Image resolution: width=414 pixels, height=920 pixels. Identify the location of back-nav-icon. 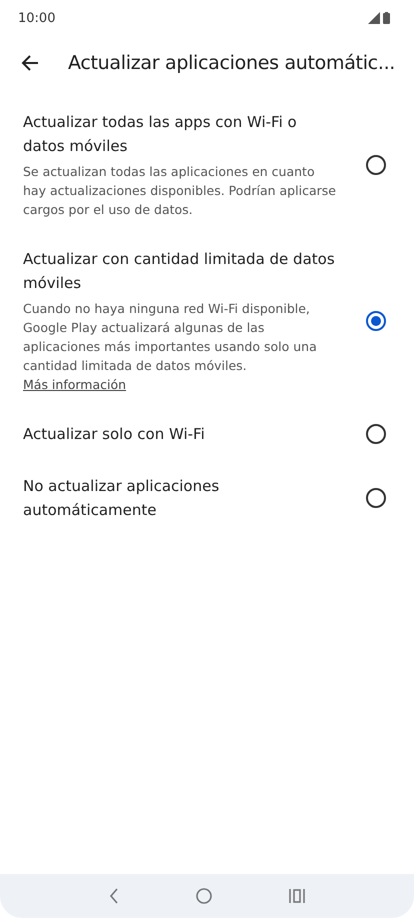
(113, 896).